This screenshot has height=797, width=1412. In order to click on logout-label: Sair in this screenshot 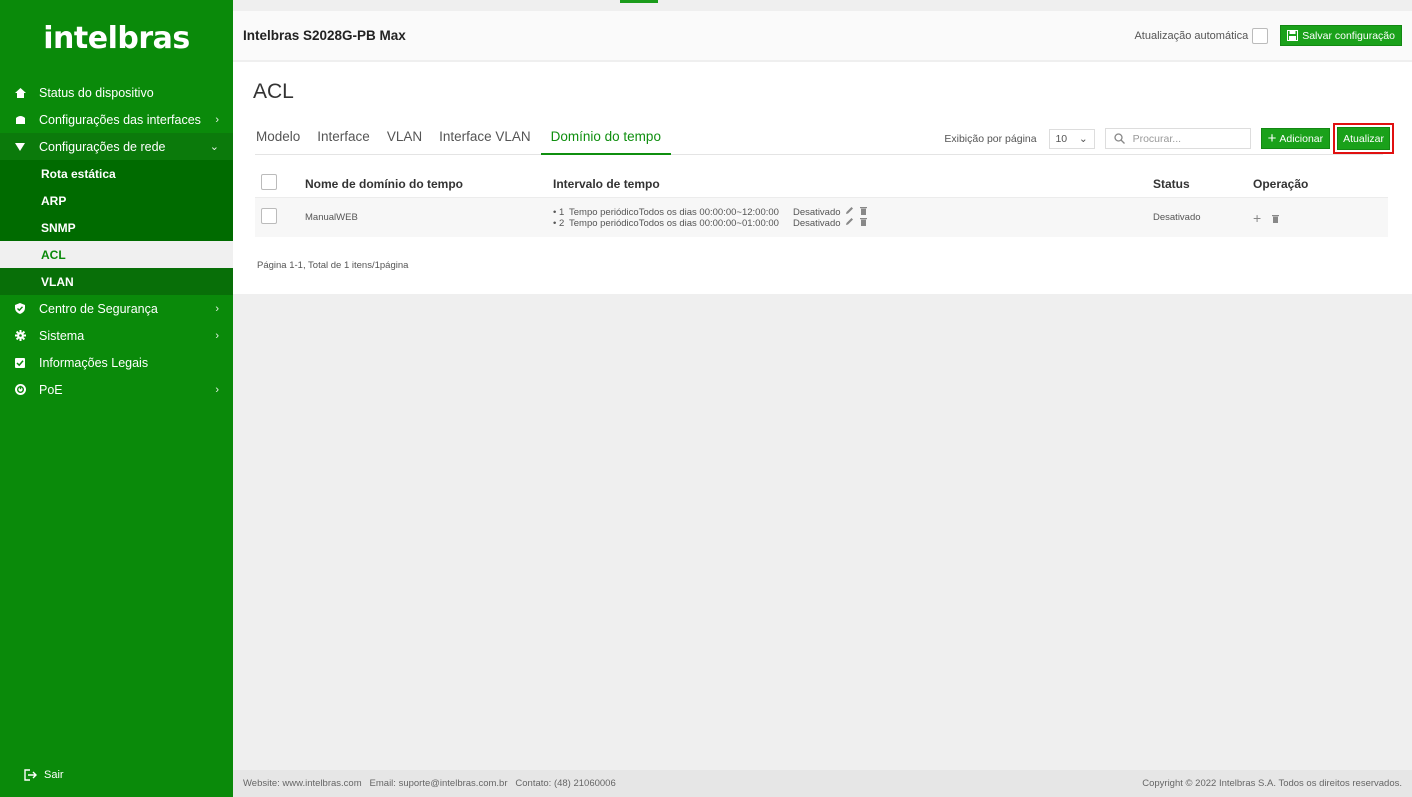, I will do `click(54, 775)`.